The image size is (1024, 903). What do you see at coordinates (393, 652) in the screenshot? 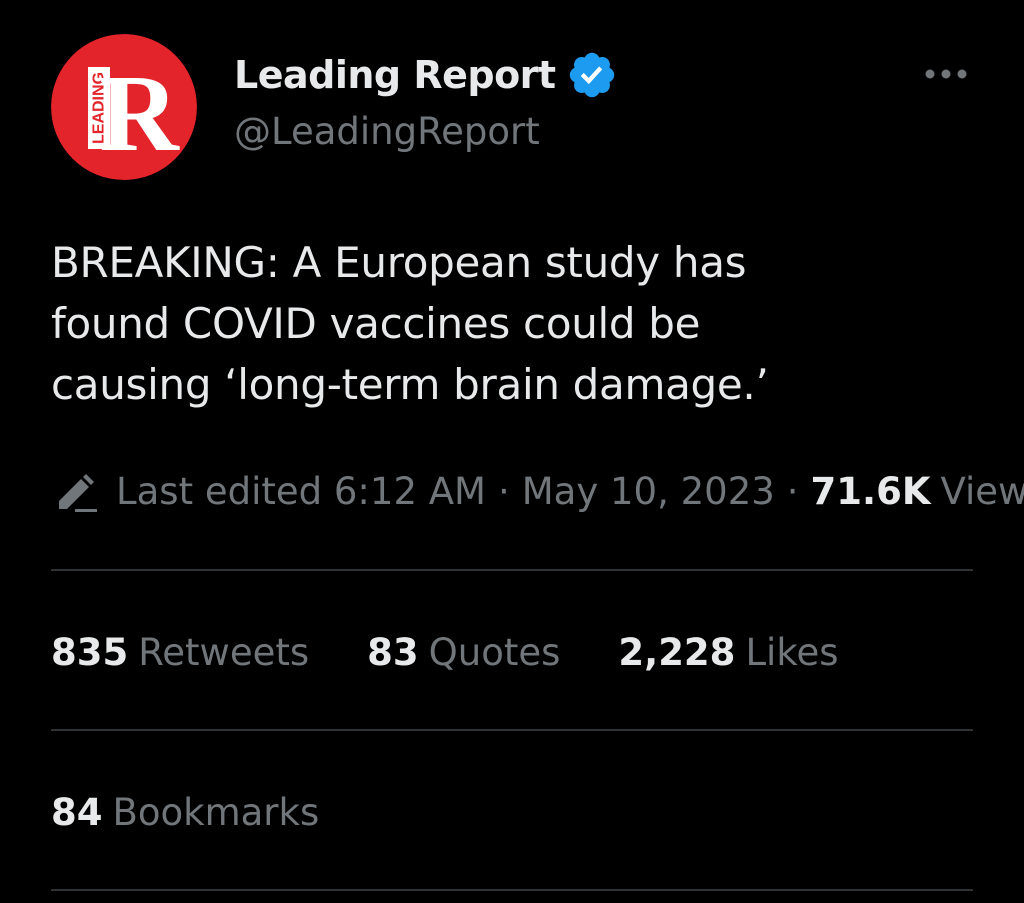
I see `quotes-count: 83` at bounding box center [393, 652].